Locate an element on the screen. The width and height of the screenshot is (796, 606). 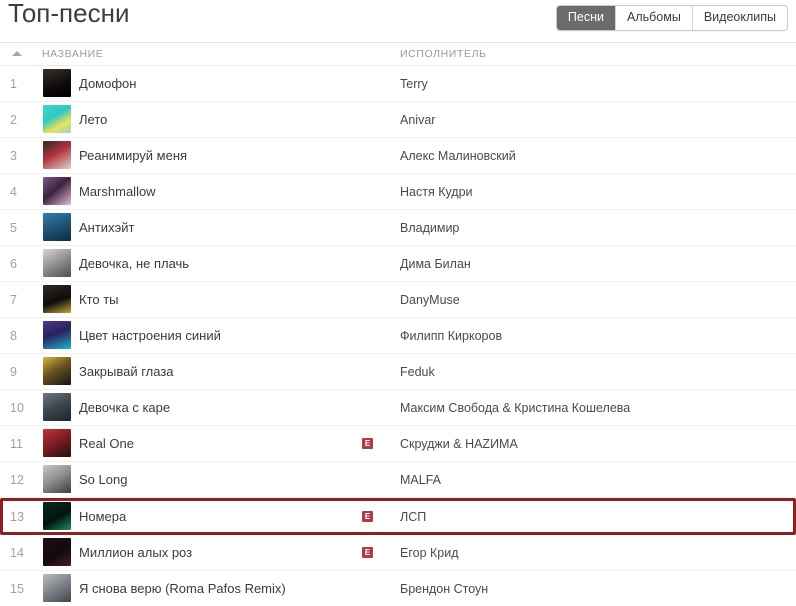
track-rank: 9 is located at coordinates (13, 371).